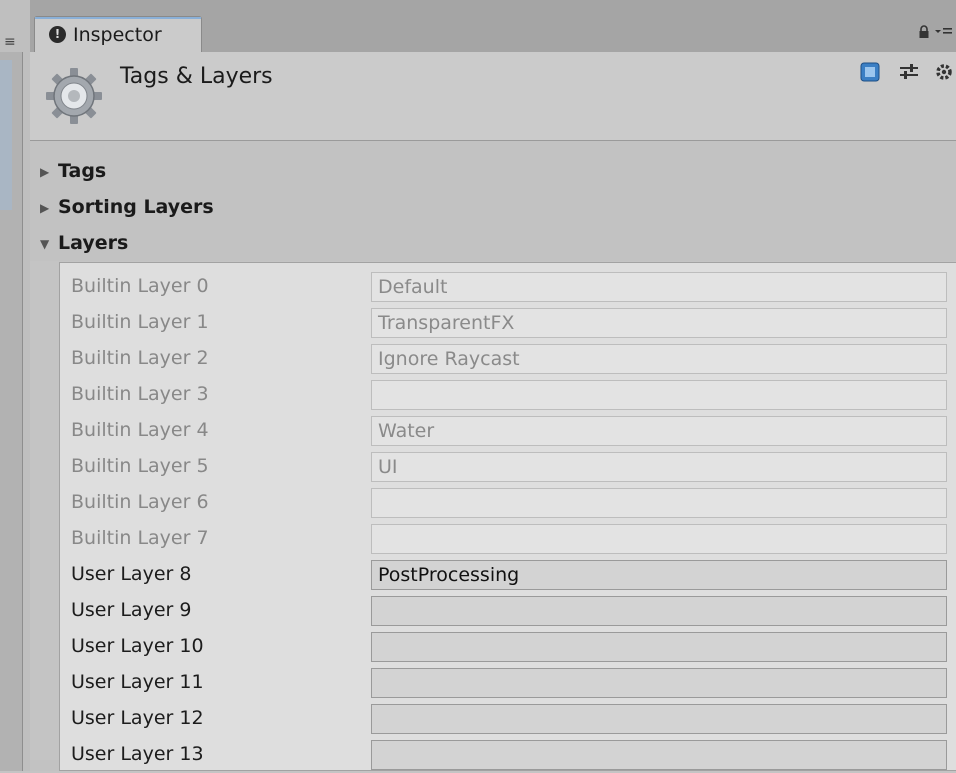 Image resolution: width=956 pixels, height=773 pixels. I want to click on layer-label: User Layer 13, so click(137, 754).